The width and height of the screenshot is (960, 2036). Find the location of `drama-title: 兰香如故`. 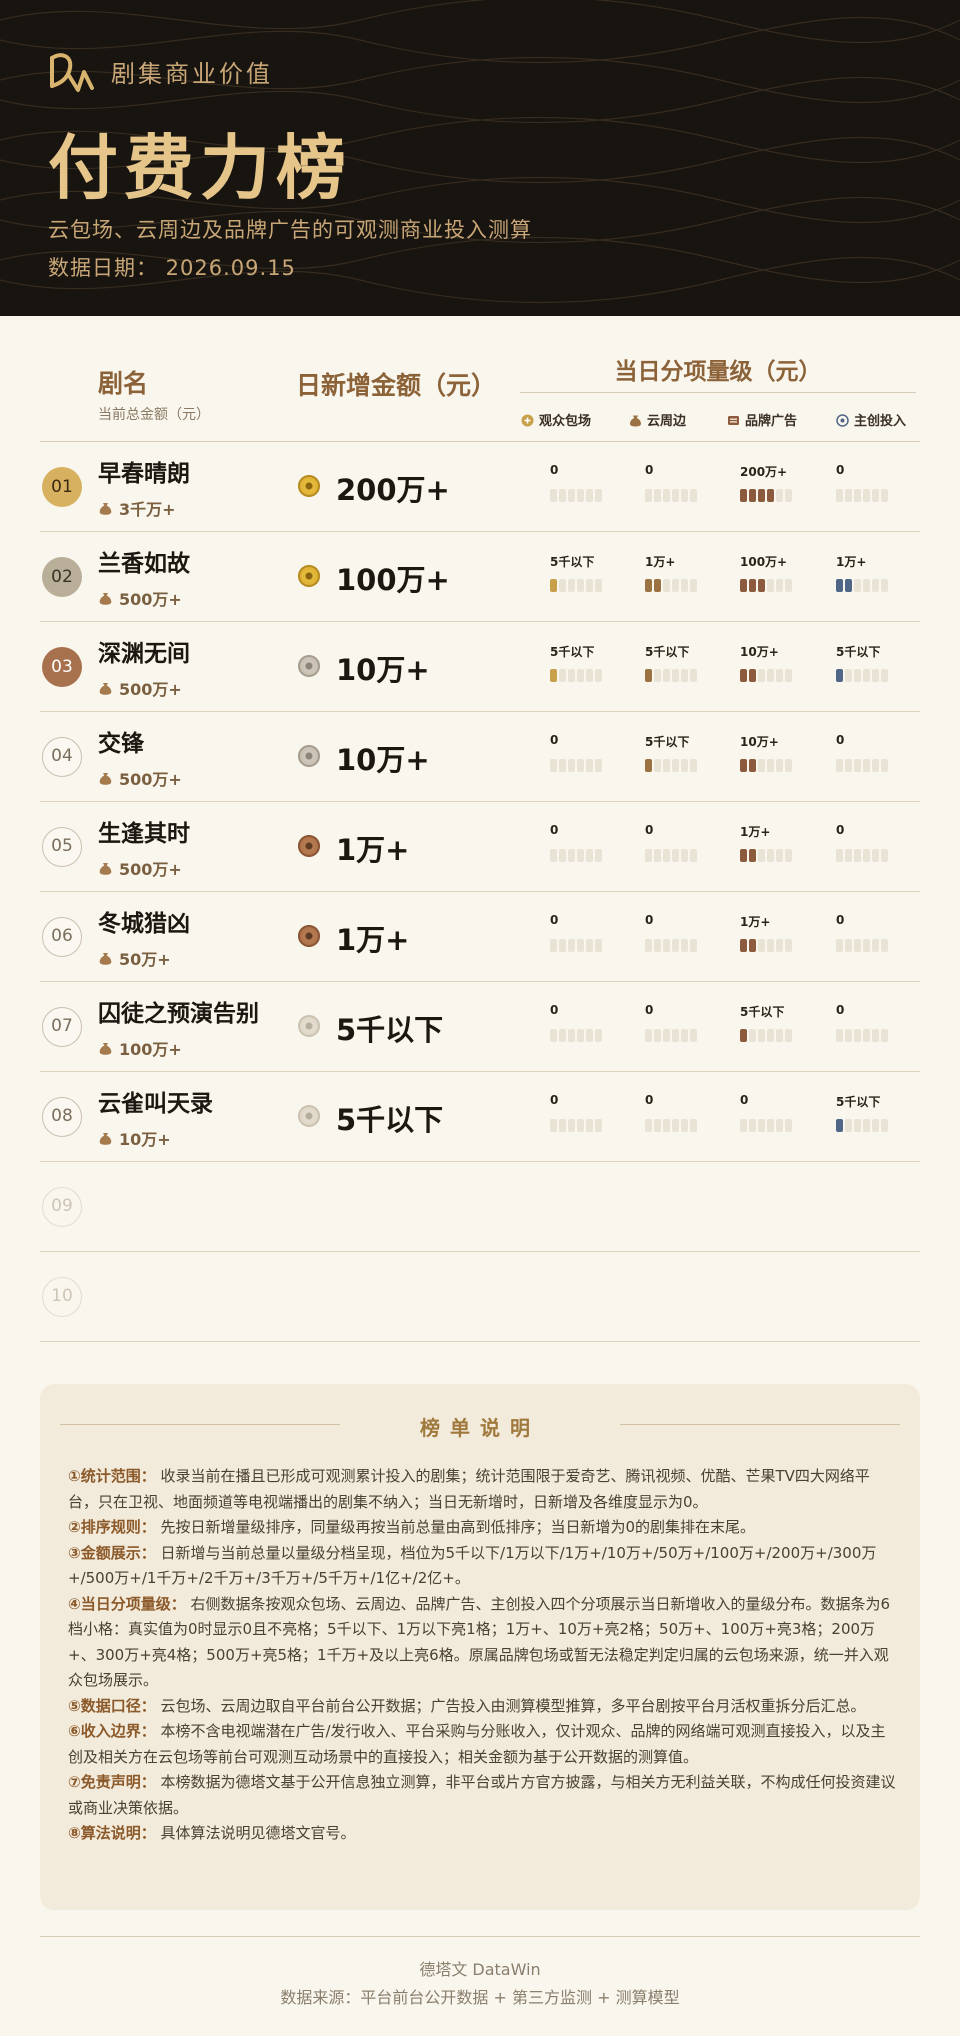

drama-title: 兰香如故 is located at coordinates (144, 561).